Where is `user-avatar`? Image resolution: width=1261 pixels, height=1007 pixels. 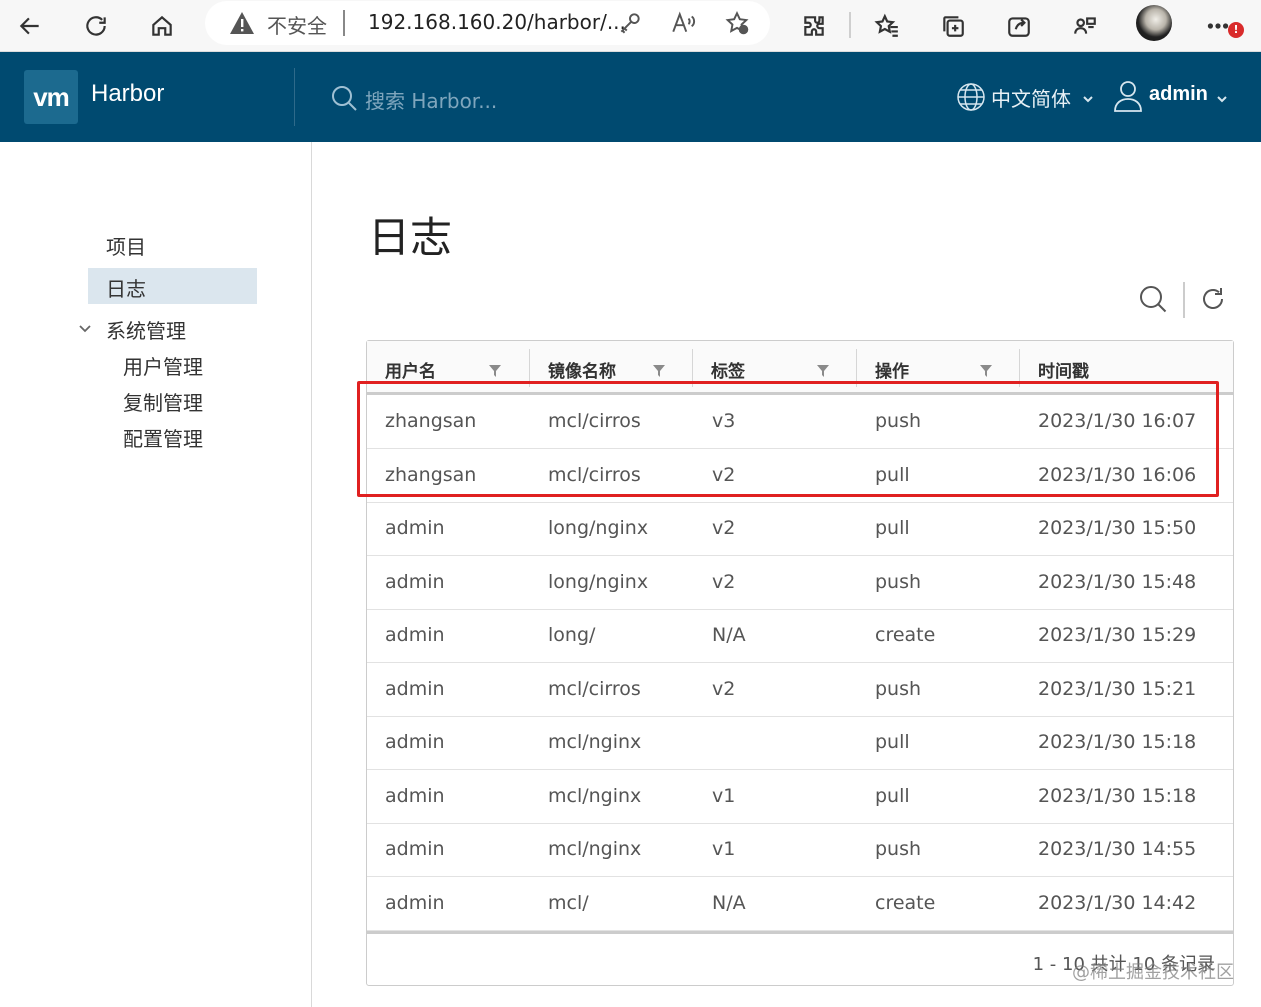 user-avatar is located at coordinates (1154, 23).